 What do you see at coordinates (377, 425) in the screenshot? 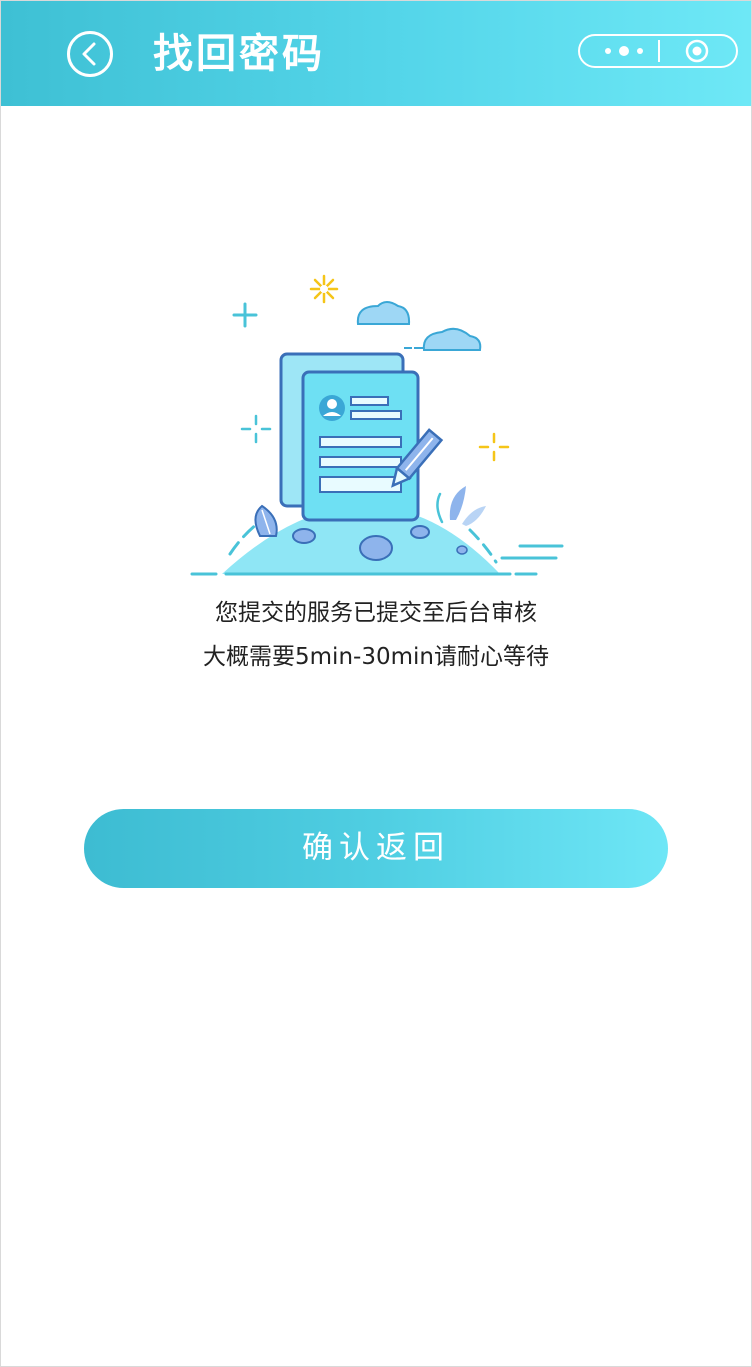
I see `document-submitted-illustration` at bounding box center [377, 425].